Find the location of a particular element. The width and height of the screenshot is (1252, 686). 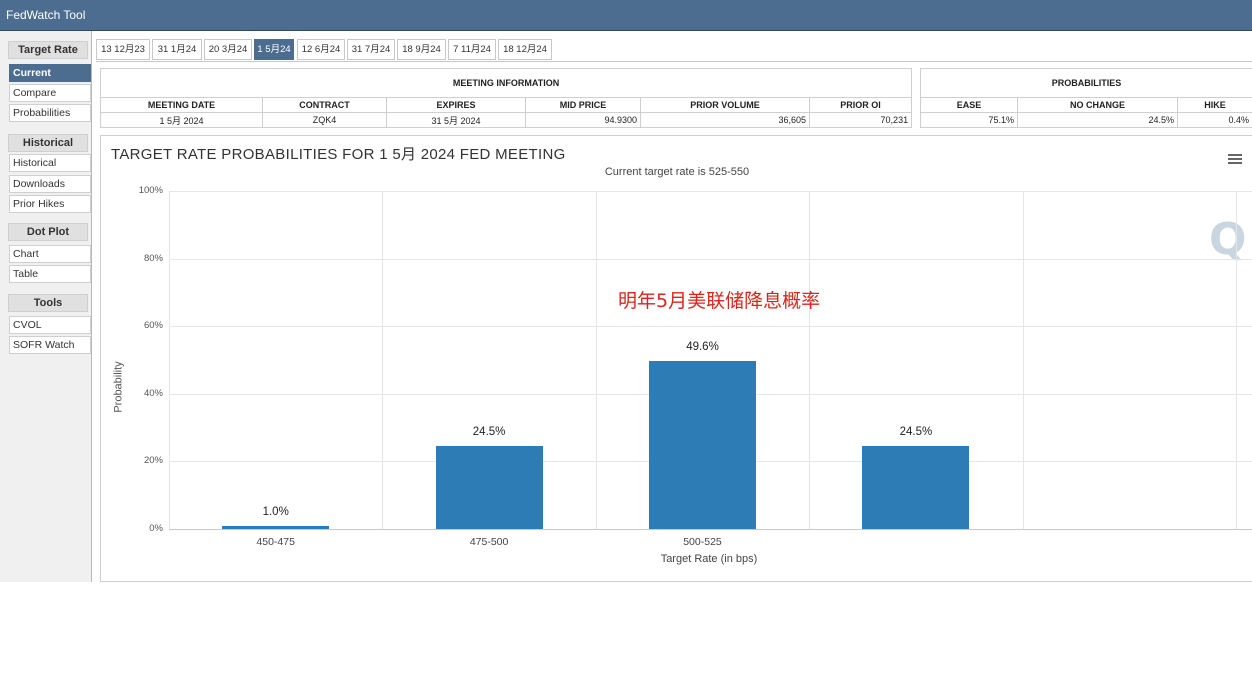

cell-prior-oi: 70,231 is located at coordinates (861, 120).